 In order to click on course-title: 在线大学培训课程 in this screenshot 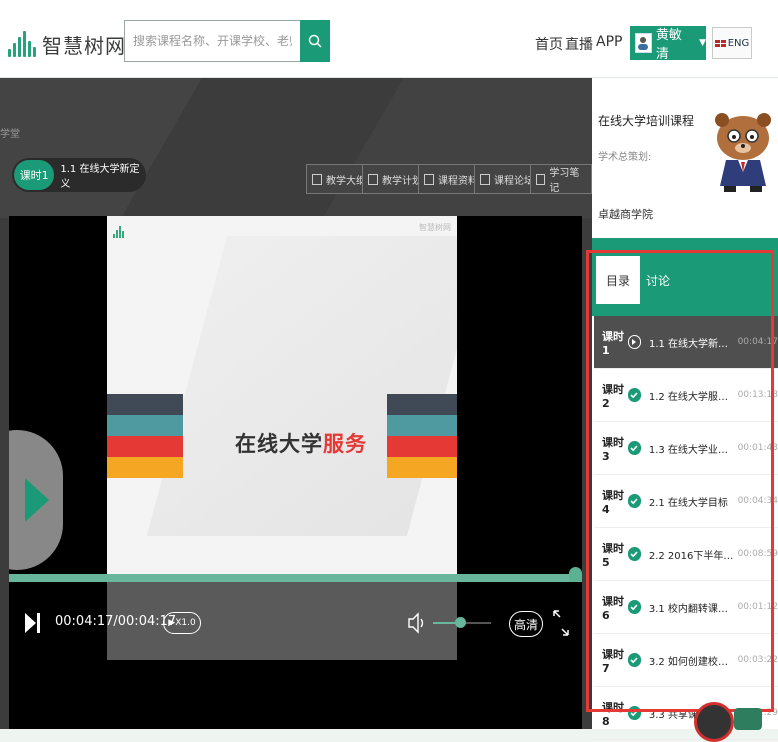, I will do `click(646, 121)`.